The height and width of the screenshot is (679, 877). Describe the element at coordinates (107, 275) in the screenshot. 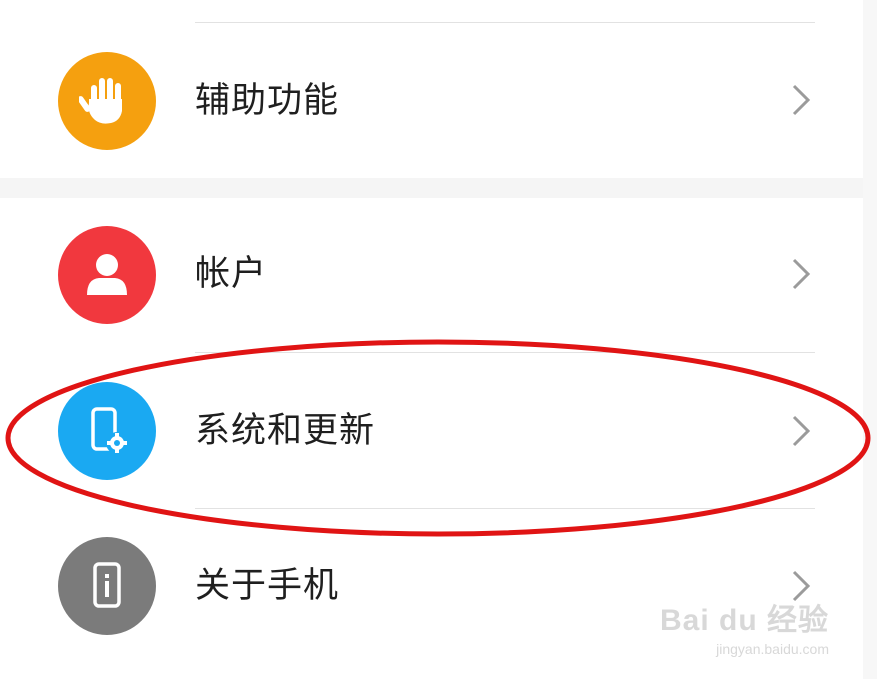

I see `person-icon` at that location.